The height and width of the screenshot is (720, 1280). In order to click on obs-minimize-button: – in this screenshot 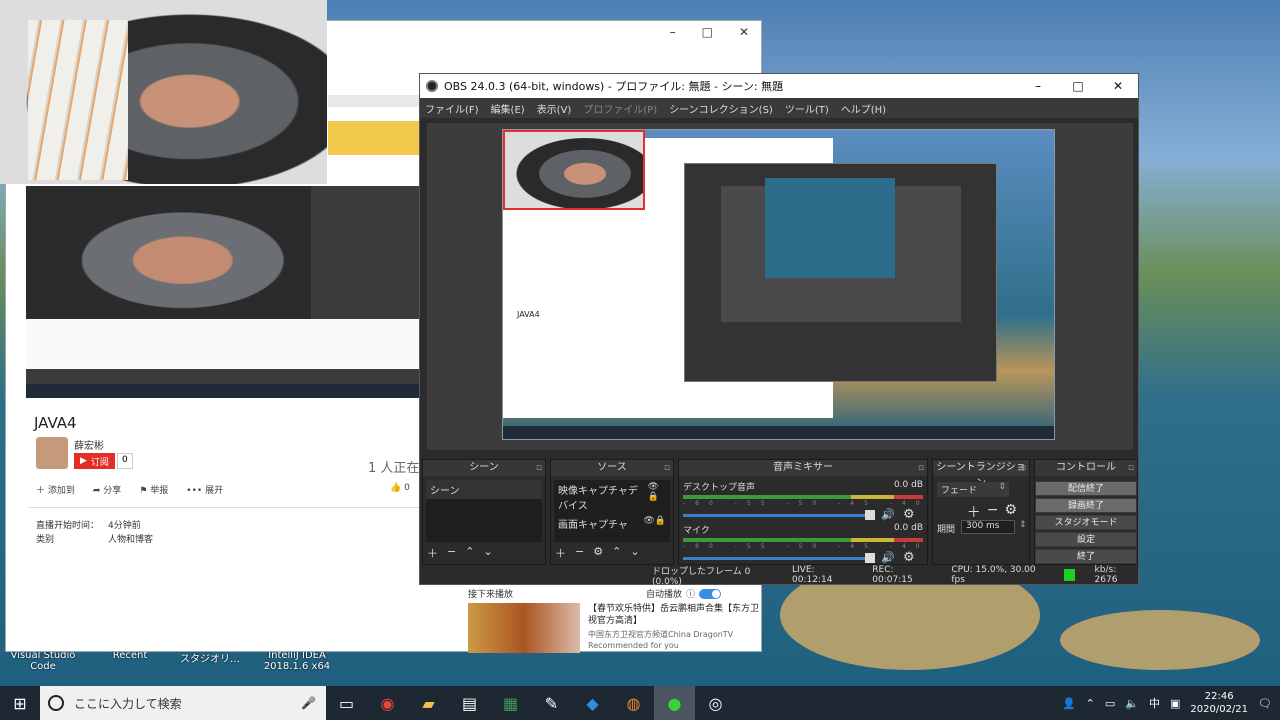, I will do `click(1038, 86)`.